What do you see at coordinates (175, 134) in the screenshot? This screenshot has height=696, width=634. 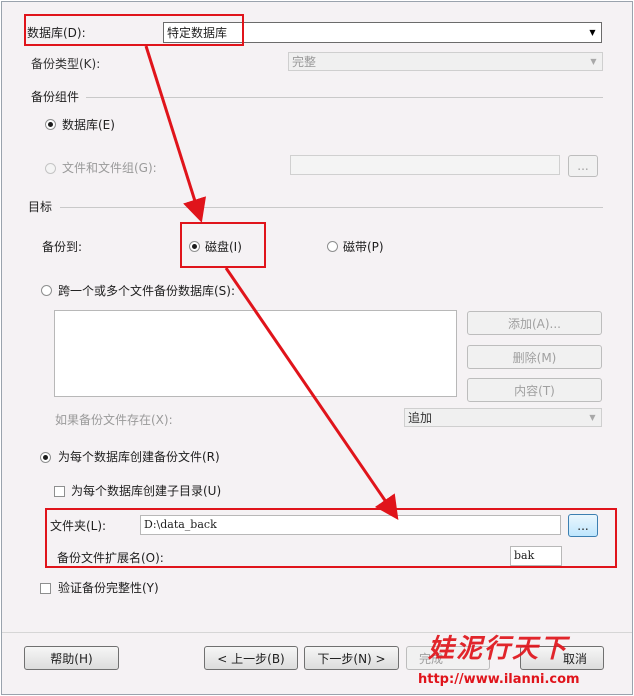 I see `arrow-database-to-disk` at bounding box center [175, 134].